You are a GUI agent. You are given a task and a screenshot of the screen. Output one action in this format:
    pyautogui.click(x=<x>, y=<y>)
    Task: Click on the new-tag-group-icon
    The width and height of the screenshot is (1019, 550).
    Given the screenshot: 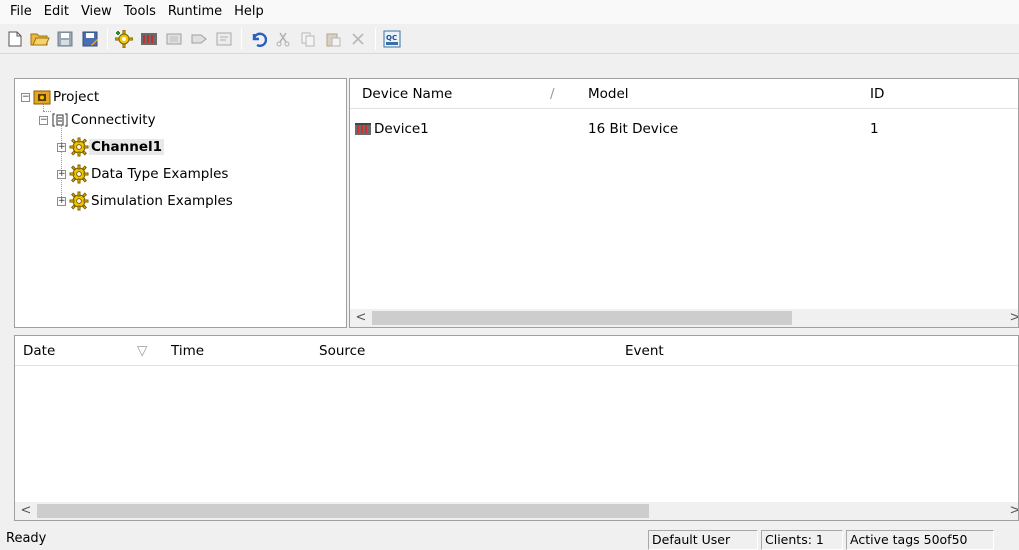 What is the action you would take?
    pyautogui.click(x=174, y=39)
    